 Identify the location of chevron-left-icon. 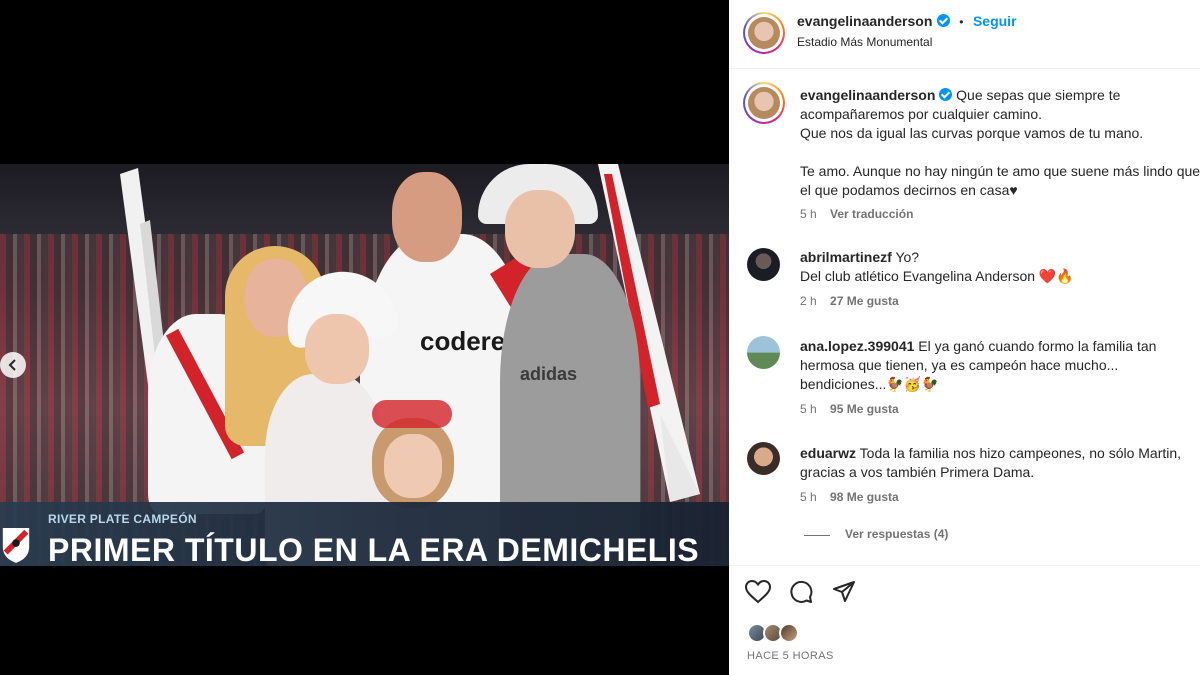
(12, 365).